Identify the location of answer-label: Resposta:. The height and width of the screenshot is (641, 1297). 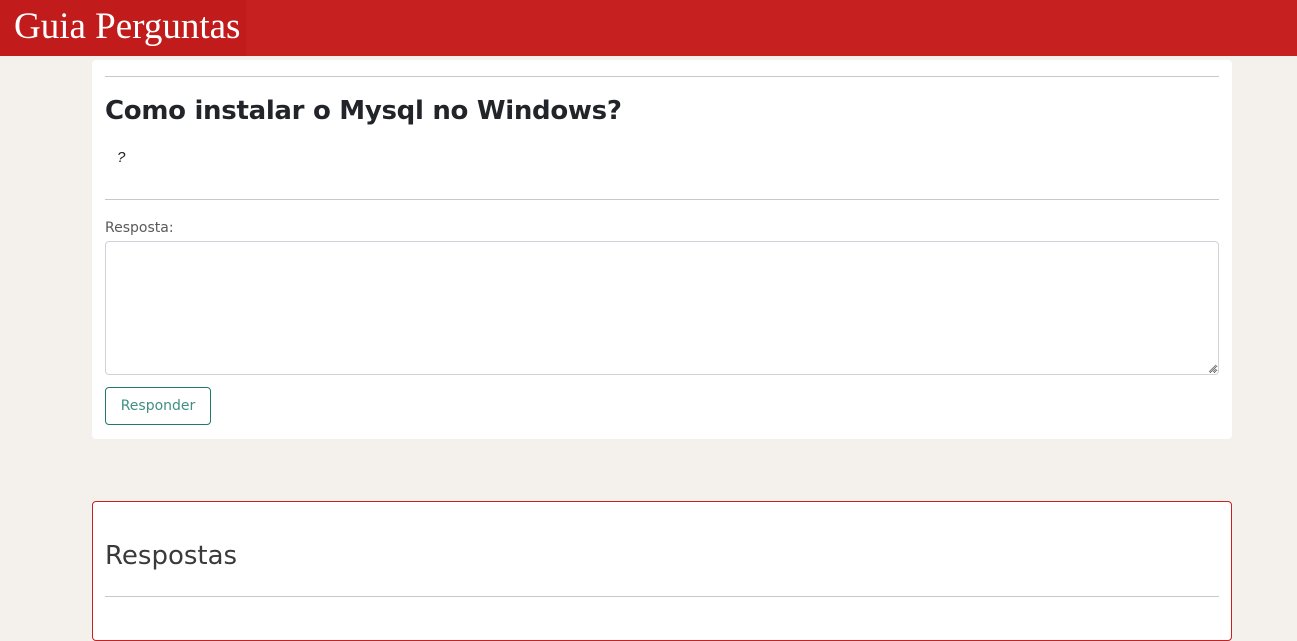
(139, 228).